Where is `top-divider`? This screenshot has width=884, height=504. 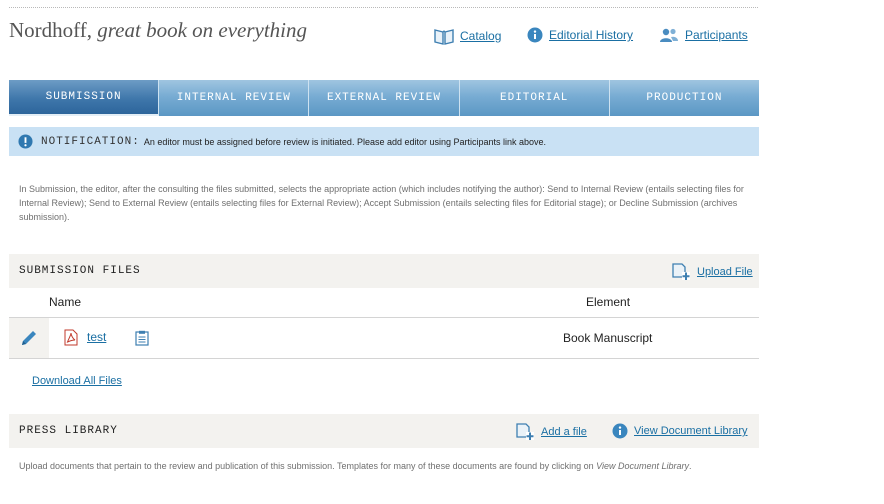
top-divider is located at coordinates (383, 7).